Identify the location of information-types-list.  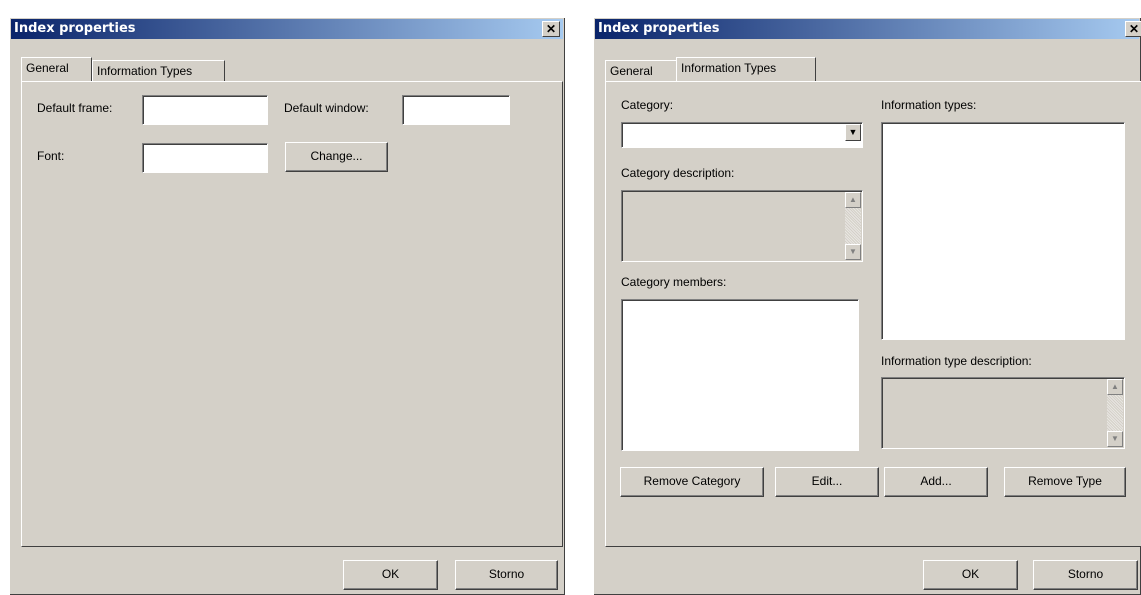
(1003, 231).